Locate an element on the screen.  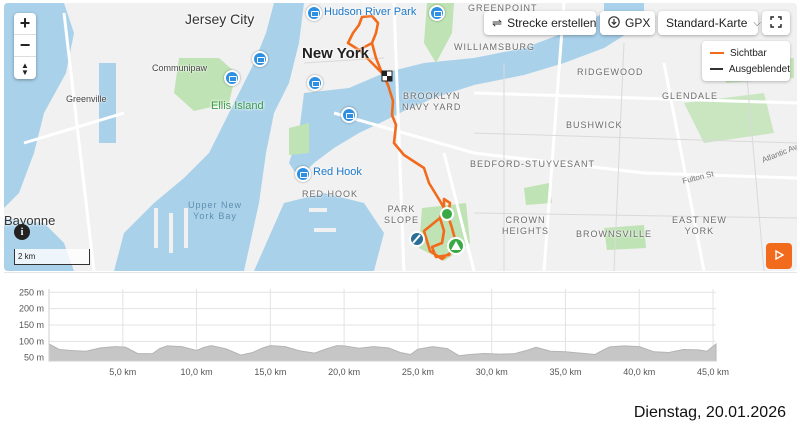
route-icon: ⇌ is located at coordinates (497, 23).